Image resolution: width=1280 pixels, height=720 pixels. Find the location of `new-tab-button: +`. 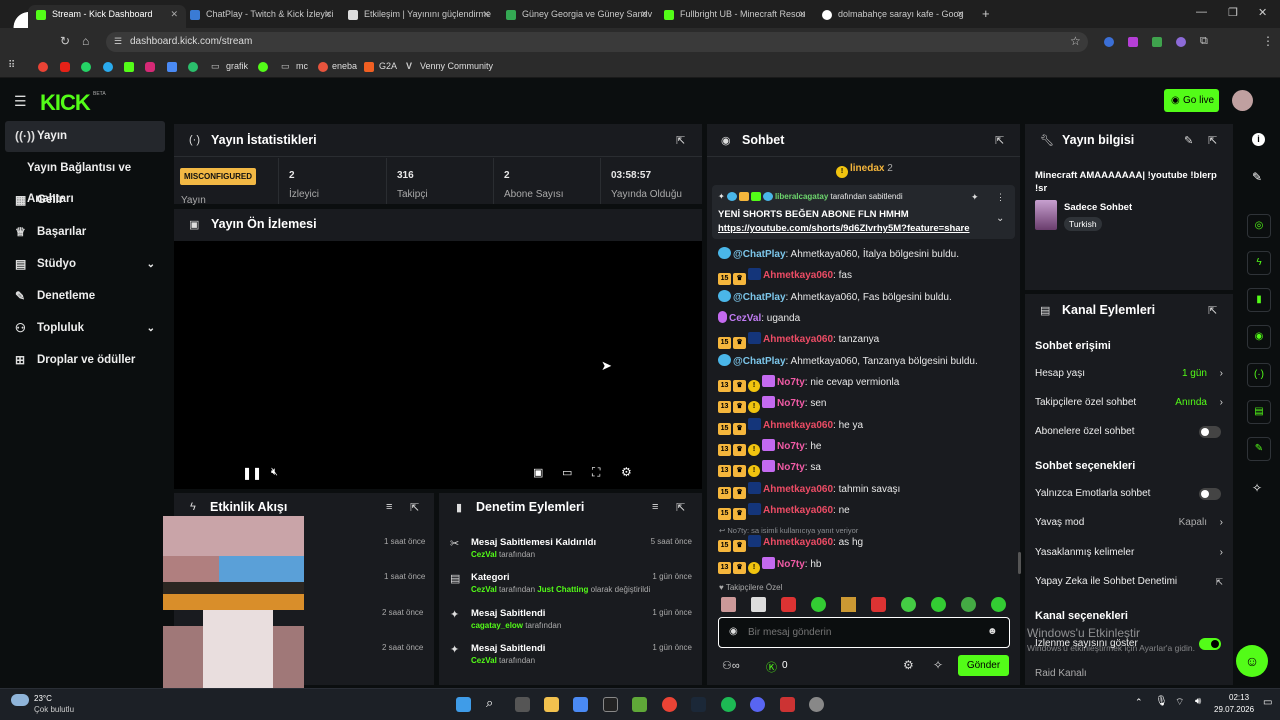

new-tab-button: + is located at coordinates (986, 13).